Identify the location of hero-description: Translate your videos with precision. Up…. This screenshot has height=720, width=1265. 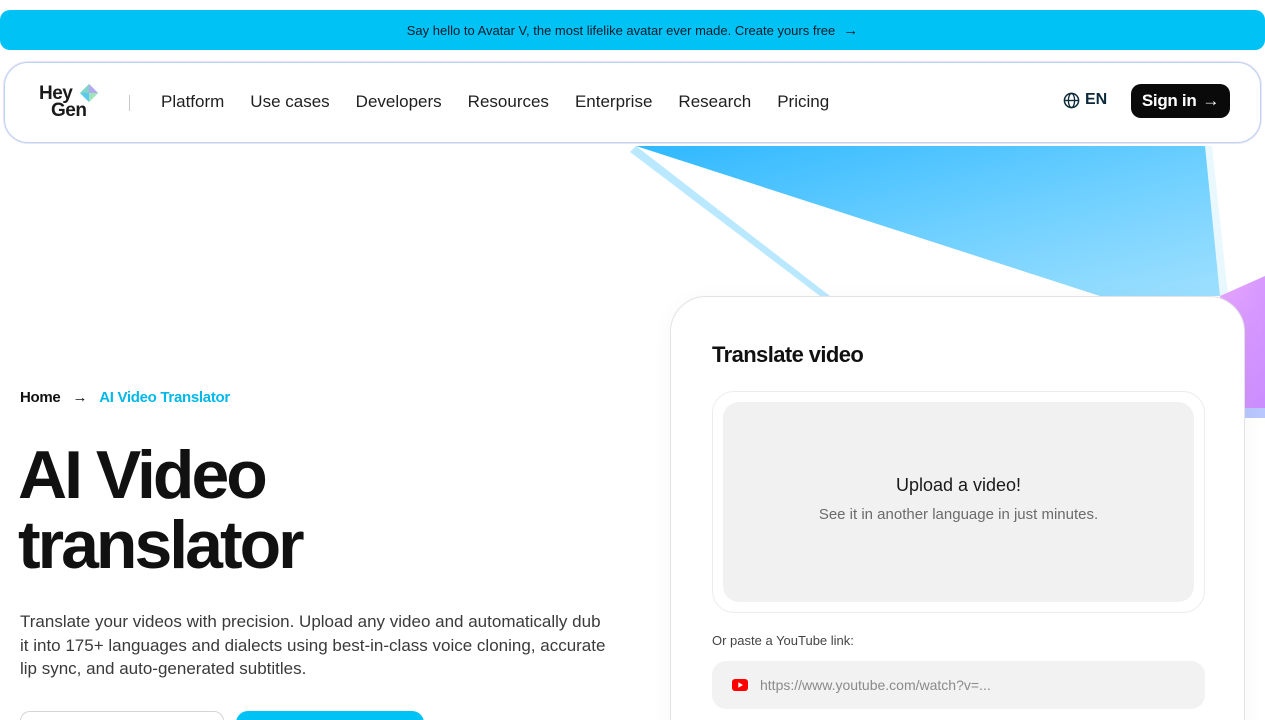
(313, 645).